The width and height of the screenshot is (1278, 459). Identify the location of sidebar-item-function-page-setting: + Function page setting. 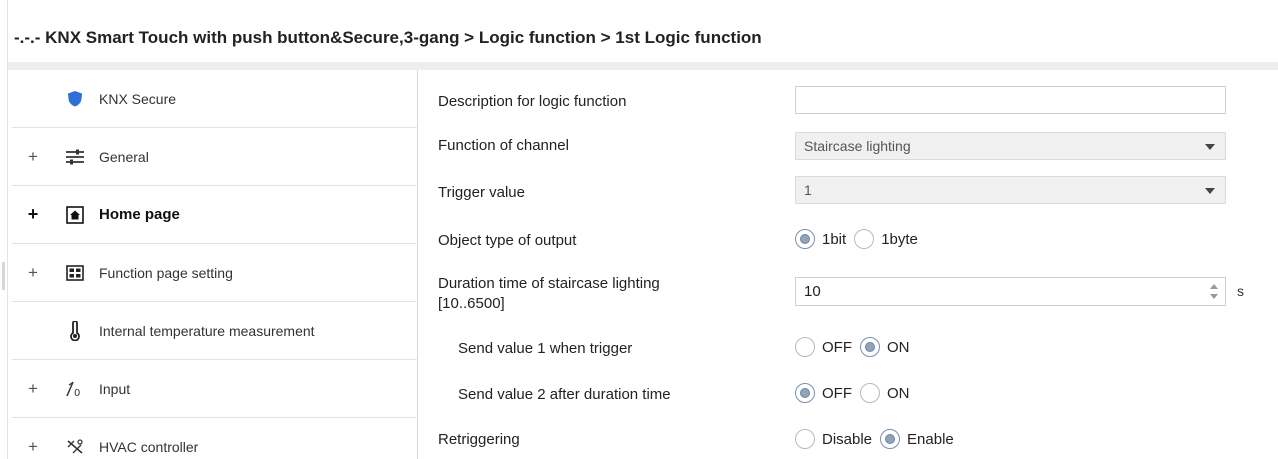
(215, 273).